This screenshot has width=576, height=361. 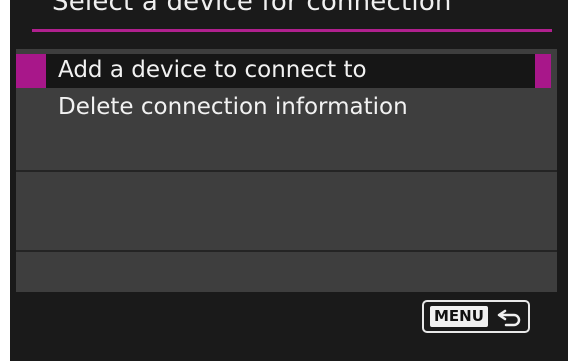 I want to click on menu-return-button: MENU, so click(x=476, y=316).